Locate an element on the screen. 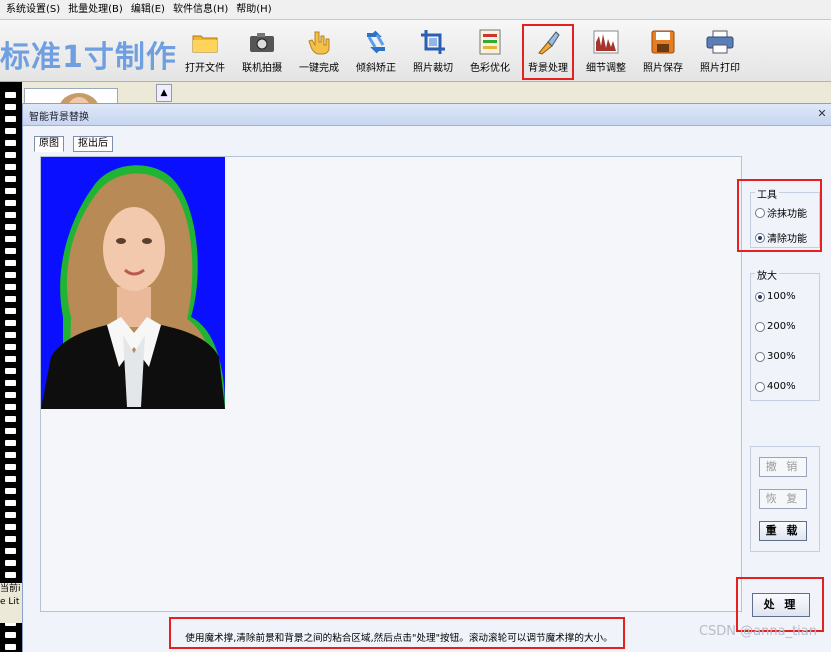 The height and width of the screenshot is (652, 831). radio-smear: 涂抹功能 is located at coordinates (781, 212).